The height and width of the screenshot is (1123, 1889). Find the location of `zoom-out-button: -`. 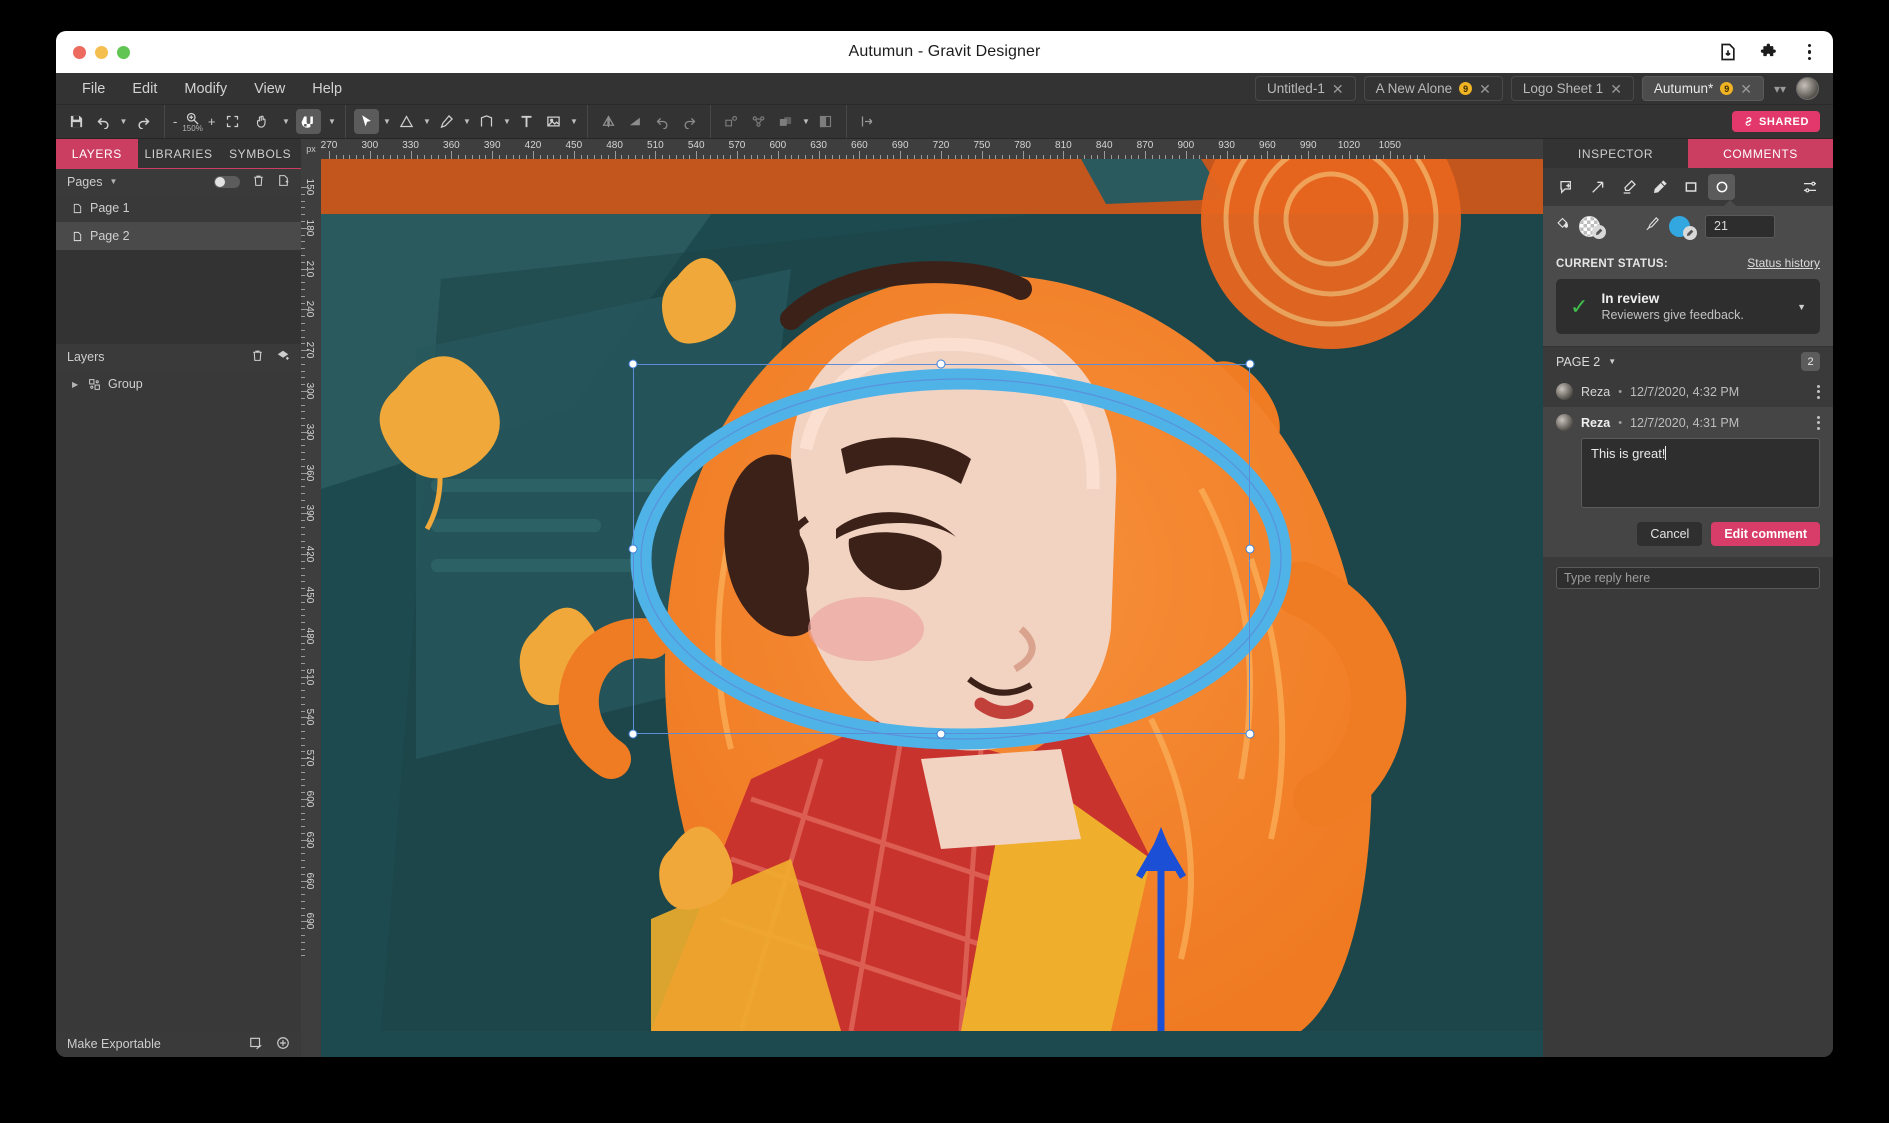

zoom-out-button: - is located at coordinates (175, 121).